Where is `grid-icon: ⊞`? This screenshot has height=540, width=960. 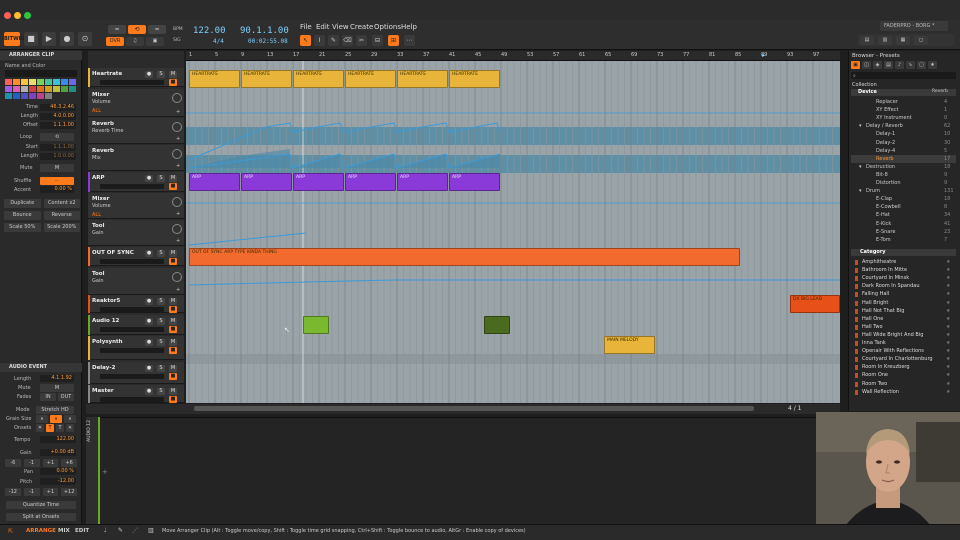 grid-icon: ⊞ is located at coordinates (393, 40).